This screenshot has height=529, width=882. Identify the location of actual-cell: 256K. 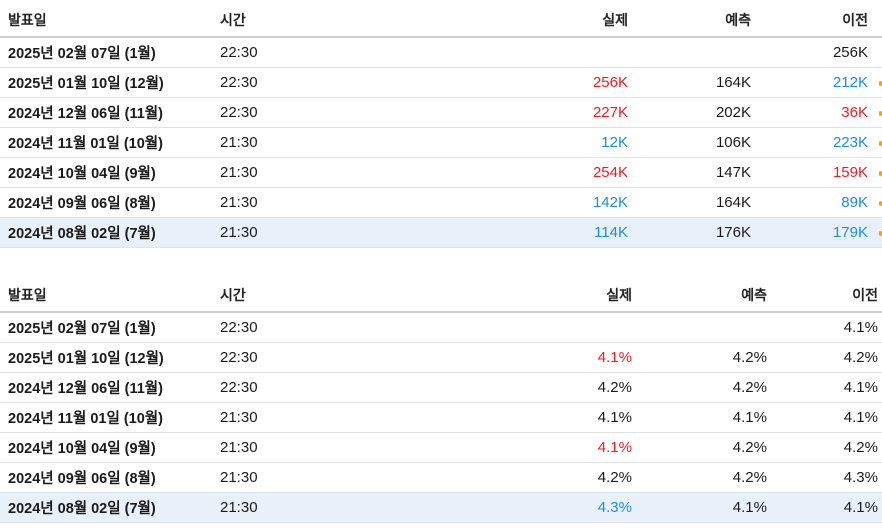
(610, 82).